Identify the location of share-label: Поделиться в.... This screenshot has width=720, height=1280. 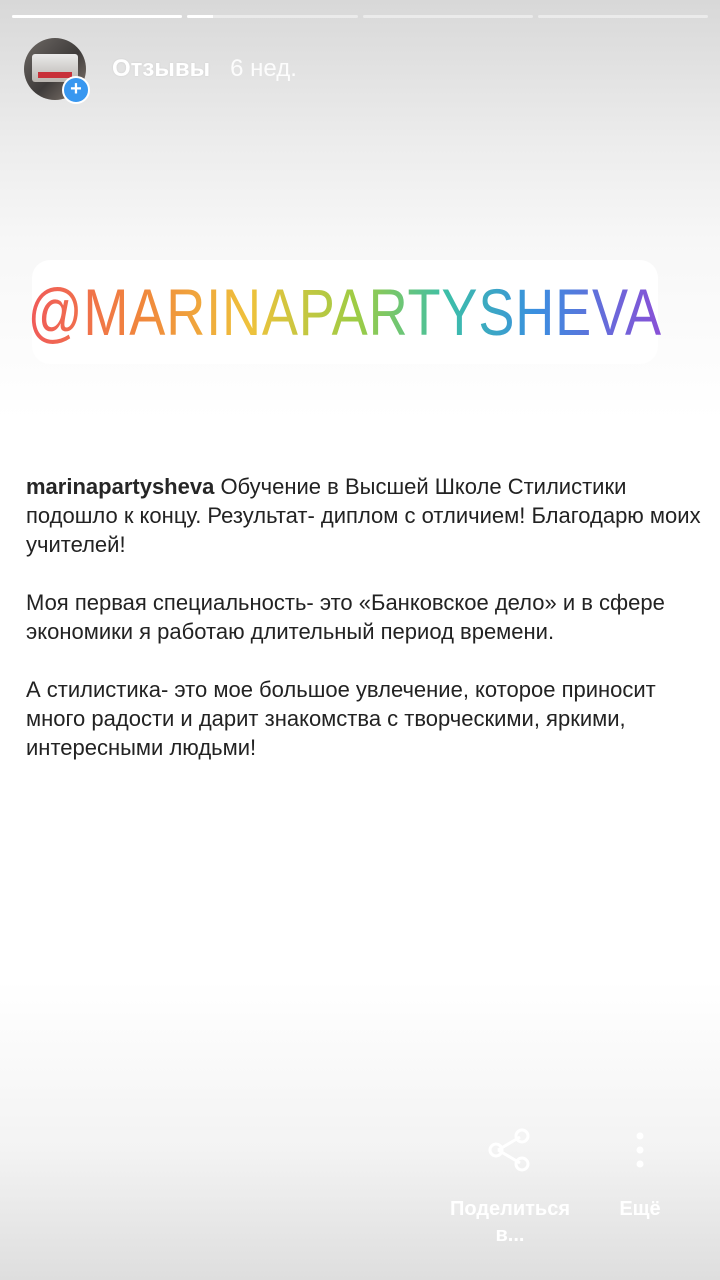
(510, 1222).